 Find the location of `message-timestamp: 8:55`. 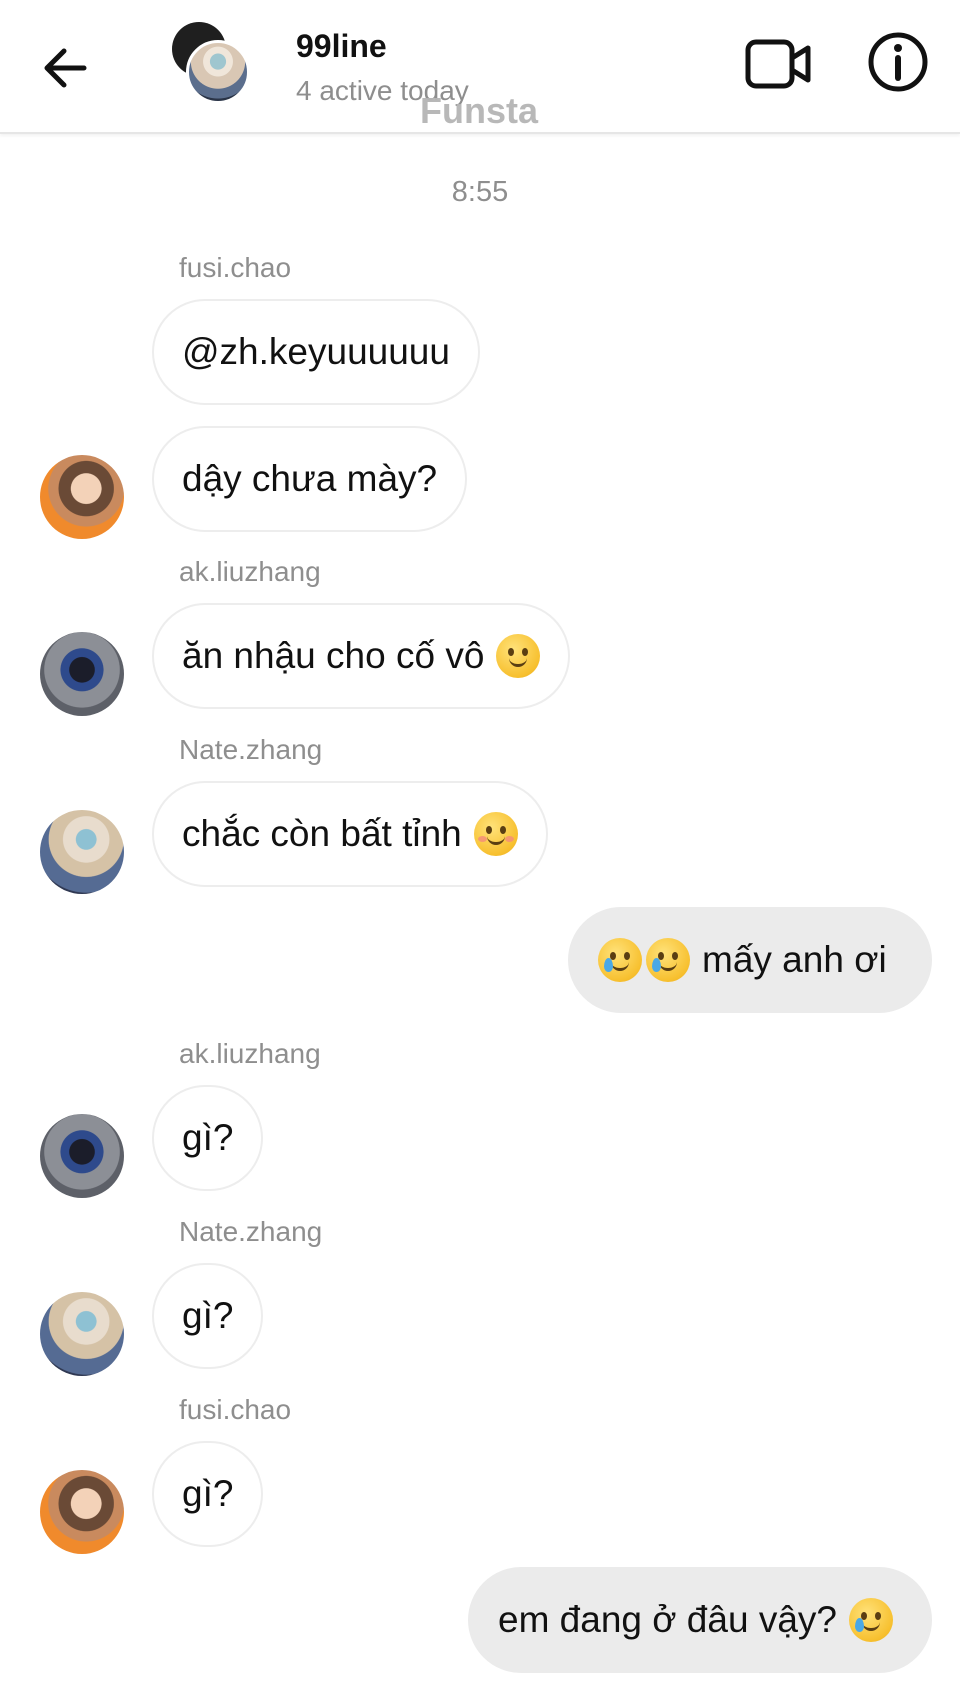

message-timestamp: 8:55 is located at coordinates (480, 192).